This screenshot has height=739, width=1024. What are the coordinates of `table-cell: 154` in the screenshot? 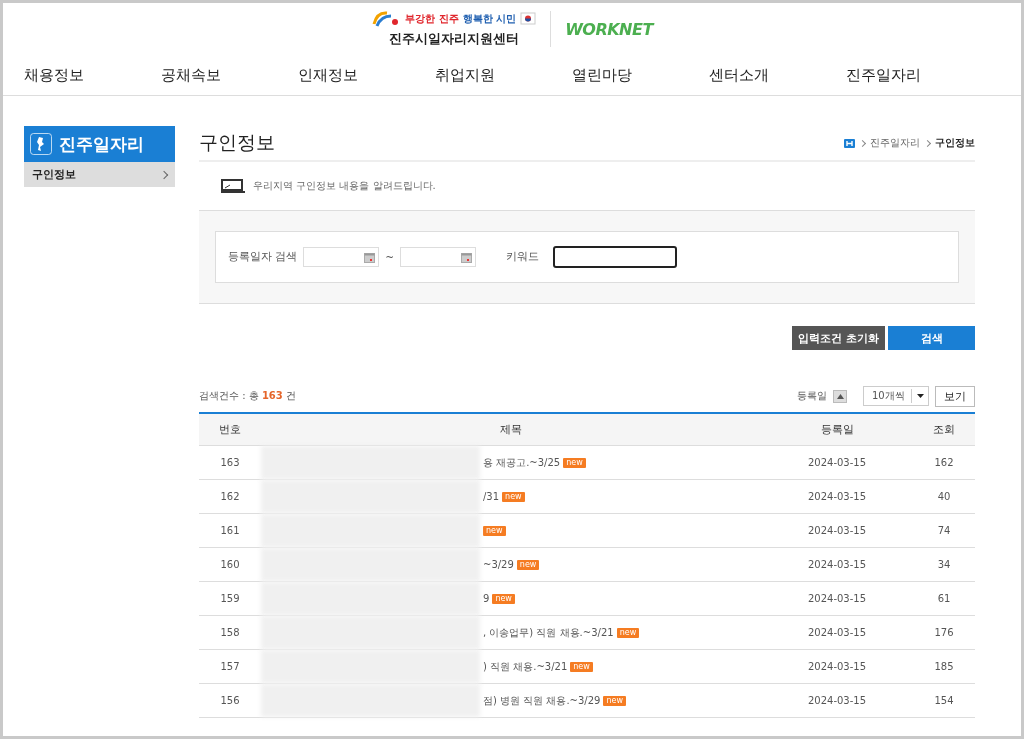 It's located at (944, 700).